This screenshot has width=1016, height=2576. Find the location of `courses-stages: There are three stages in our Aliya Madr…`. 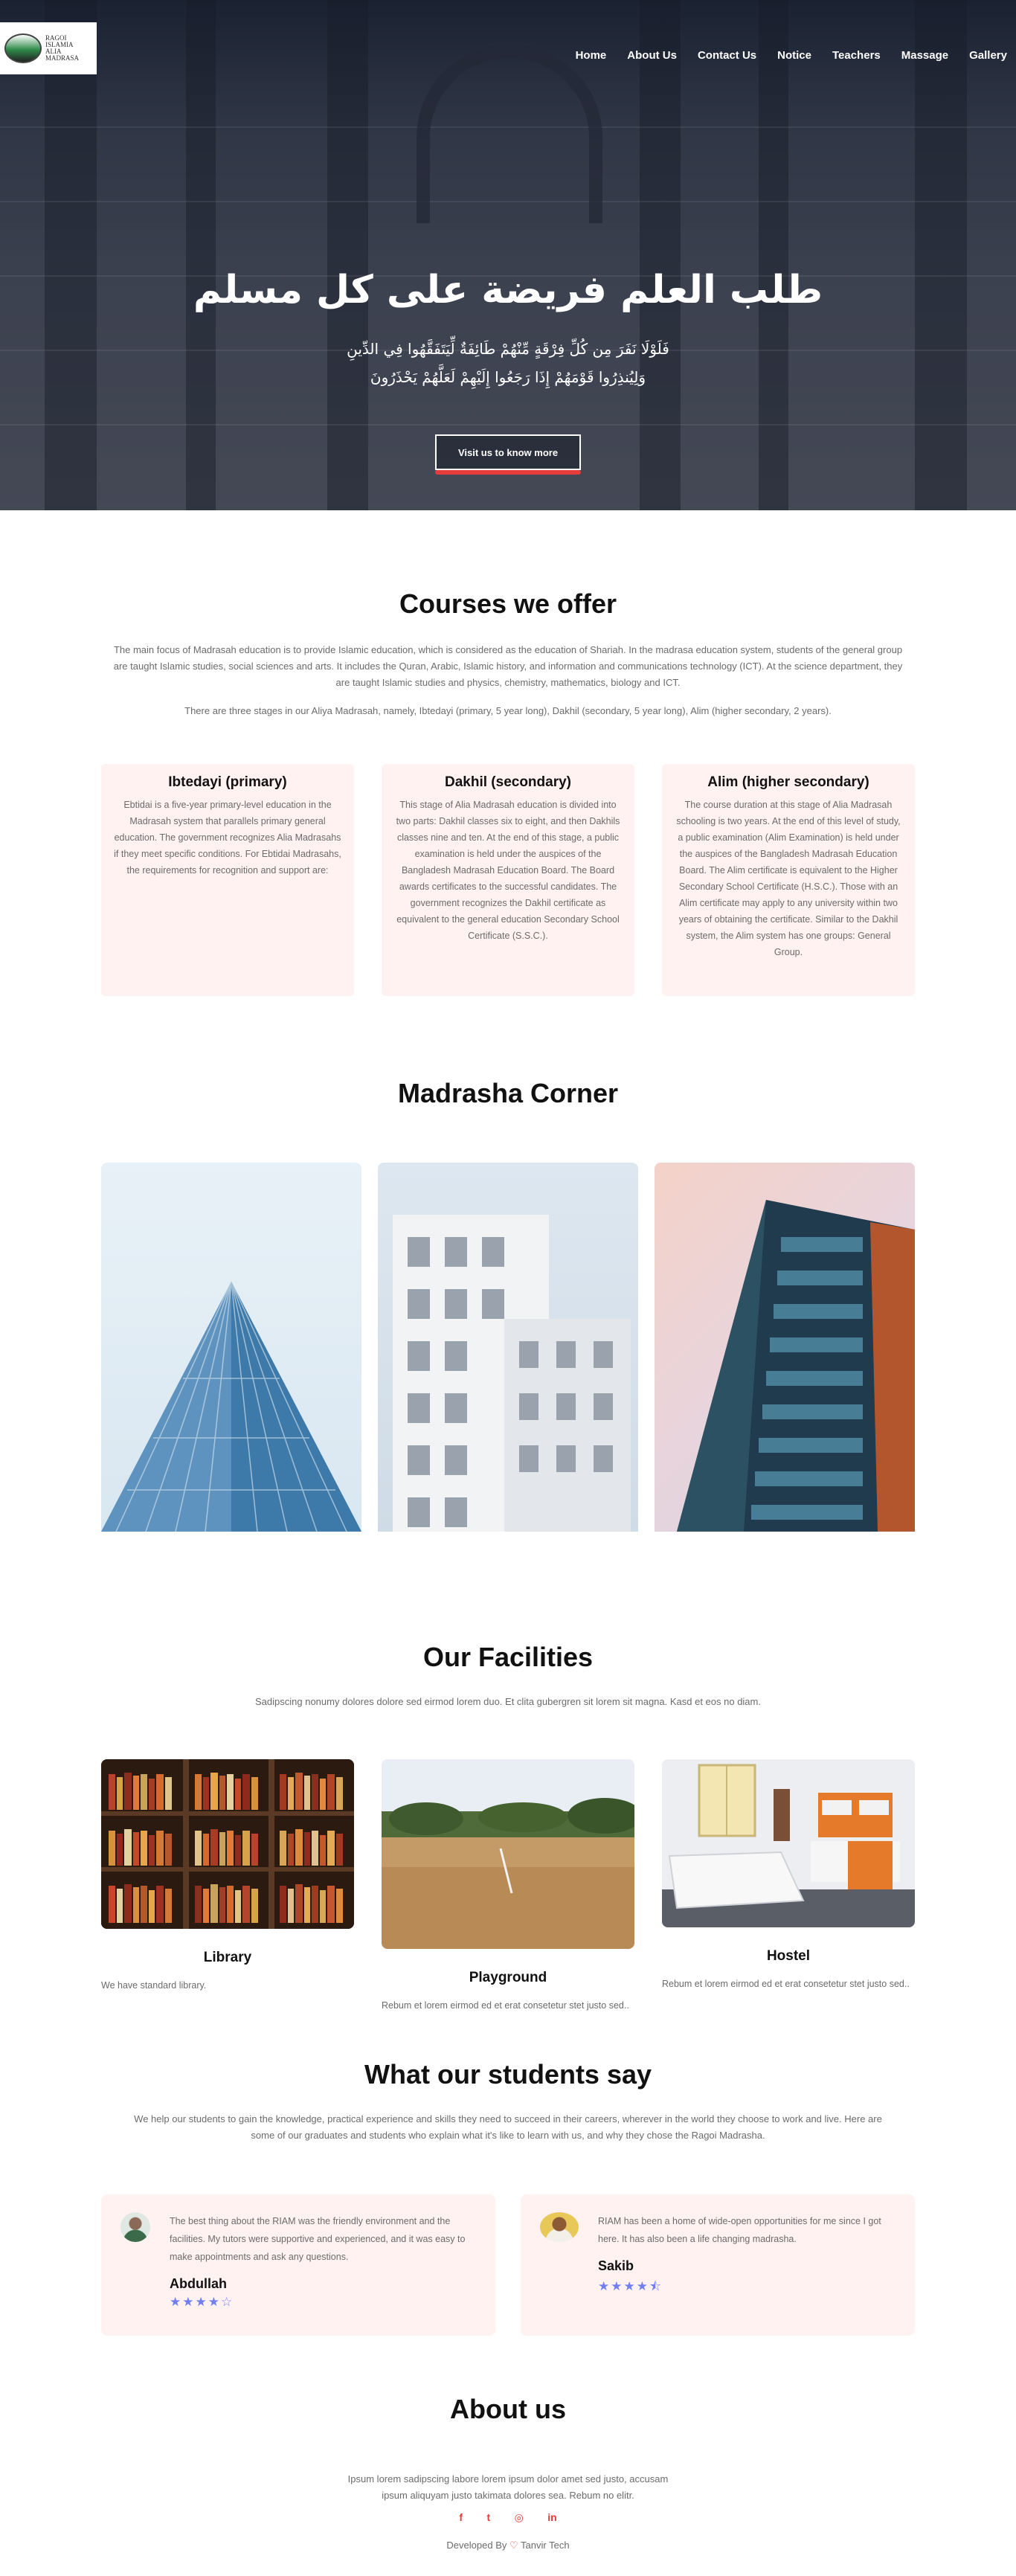

courses-stages: There are three stages in our Aliya Madr… is located at coordinates (508, 710).